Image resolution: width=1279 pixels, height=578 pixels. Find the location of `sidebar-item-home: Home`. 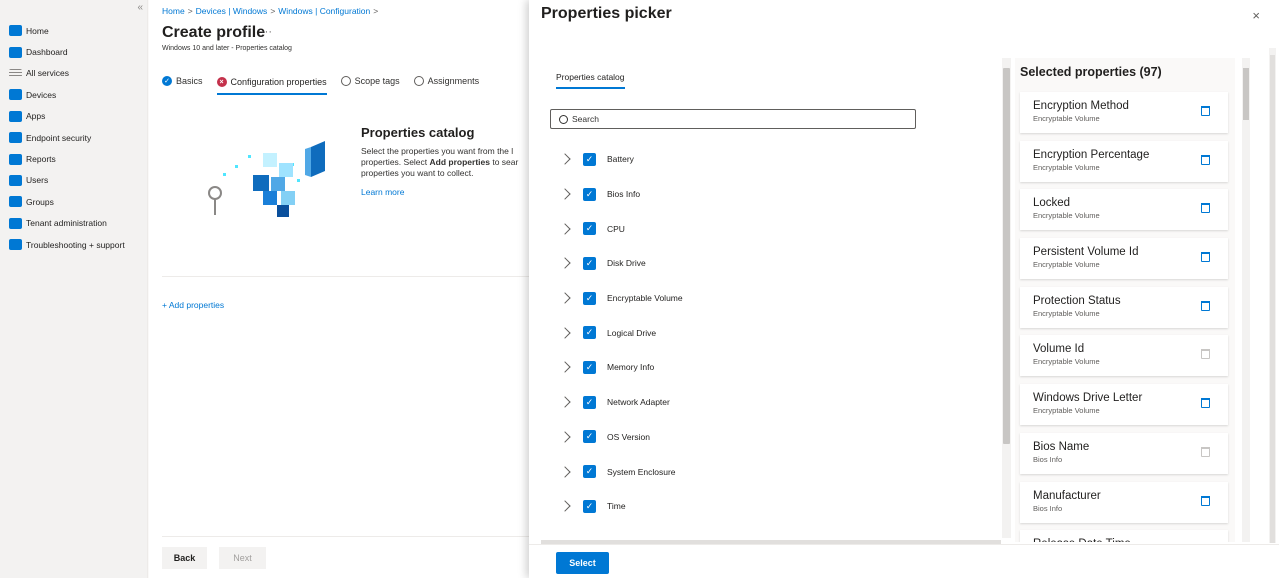

sidebar-item-home: Home is located at coordinates (74, 30).